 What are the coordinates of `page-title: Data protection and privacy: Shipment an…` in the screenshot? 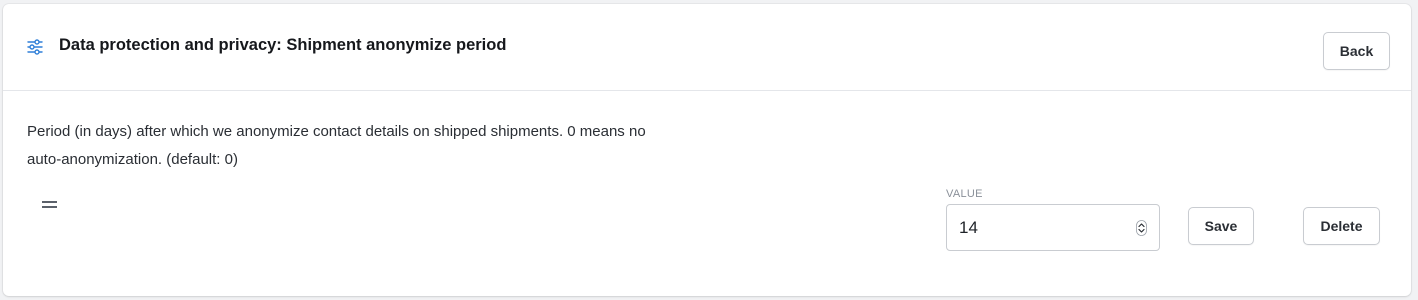 It's located at (283, 45).